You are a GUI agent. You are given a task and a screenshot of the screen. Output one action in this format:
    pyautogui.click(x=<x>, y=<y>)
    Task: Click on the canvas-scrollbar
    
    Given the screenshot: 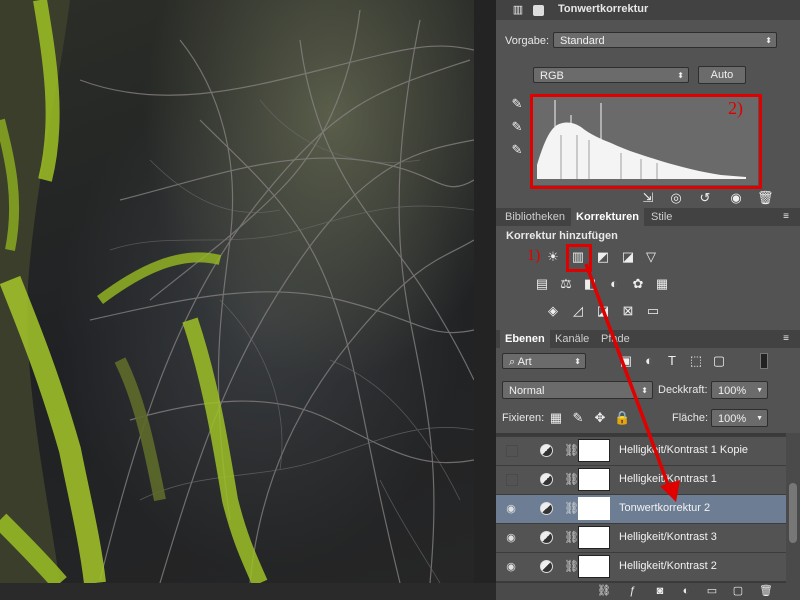 What is the action you would take?
    pyautogui.click(x=248, y=591)
    